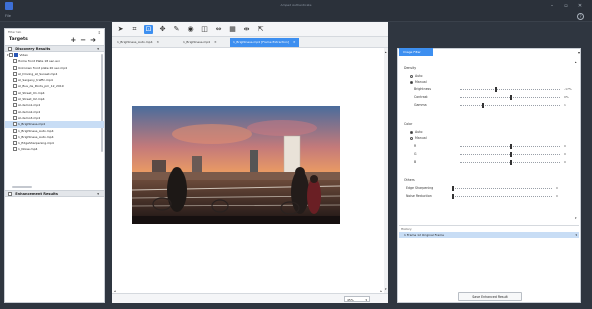  What do you see at coordinates (494, 146) in the screenshot?
I see `r-slider: R 0` at bounding box center [494, 146].